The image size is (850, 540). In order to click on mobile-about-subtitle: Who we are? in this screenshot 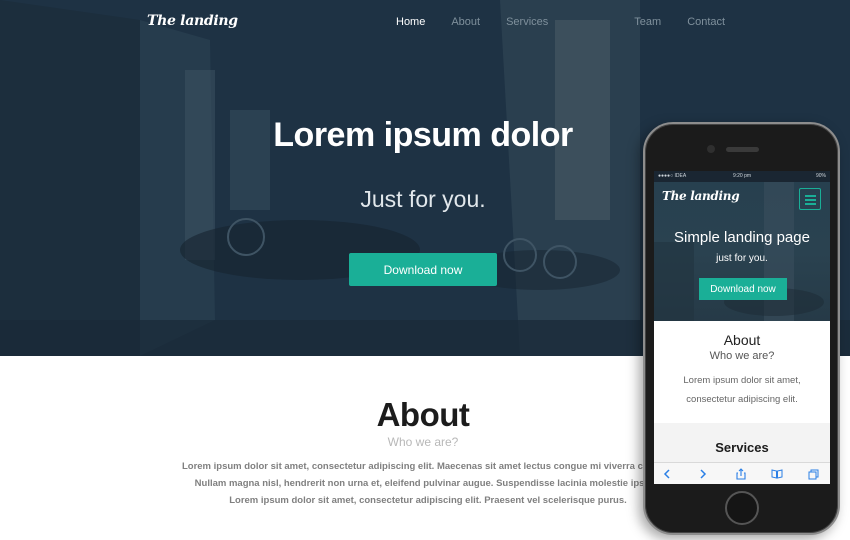, I will do `click(742, 356)`.